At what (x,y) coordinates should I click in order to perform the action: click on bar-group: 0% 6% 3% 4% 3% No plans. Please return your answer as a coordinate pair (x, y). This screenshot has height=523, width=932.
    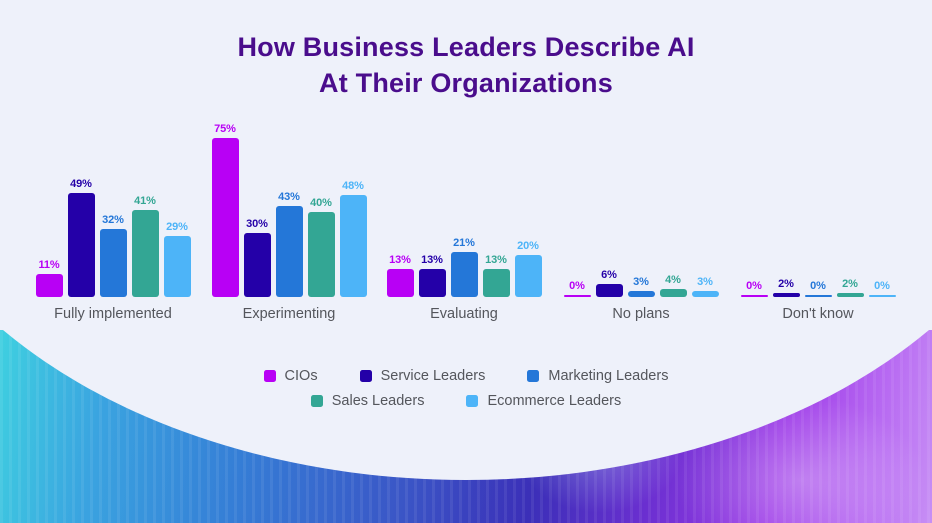
    Looking at the image, I should click on (641, 170).